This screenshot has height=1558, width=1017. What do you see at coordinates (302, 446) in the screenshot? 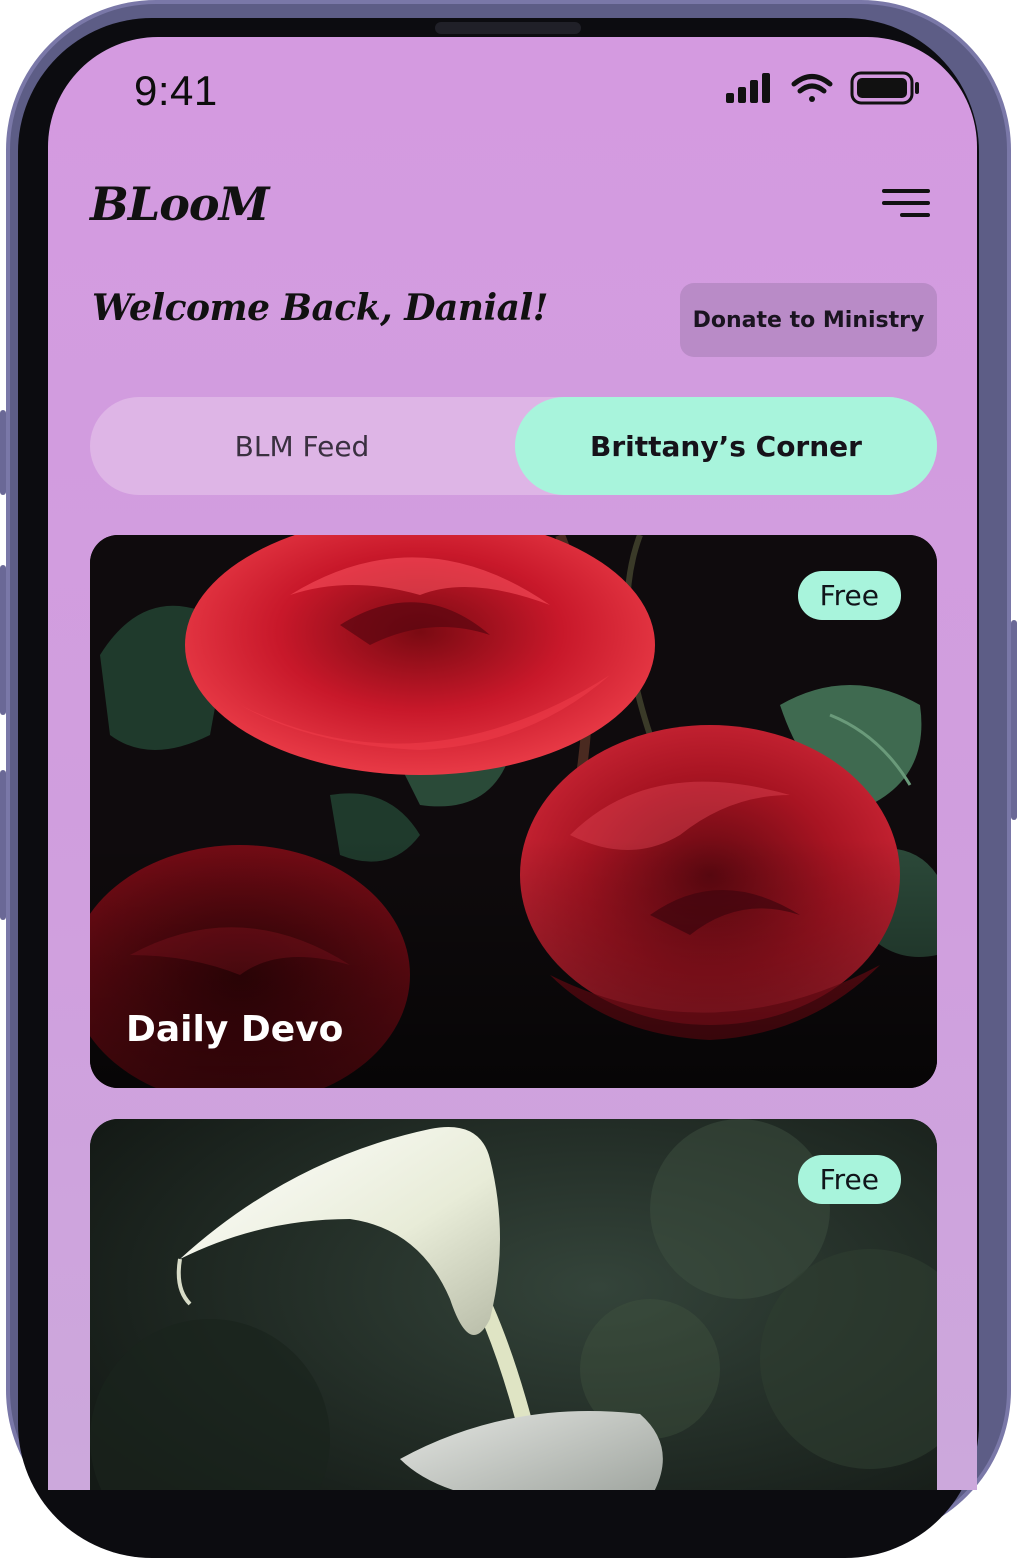
I see `tab-blm-feed: BLM Feed` at bounding box center [302, 446].